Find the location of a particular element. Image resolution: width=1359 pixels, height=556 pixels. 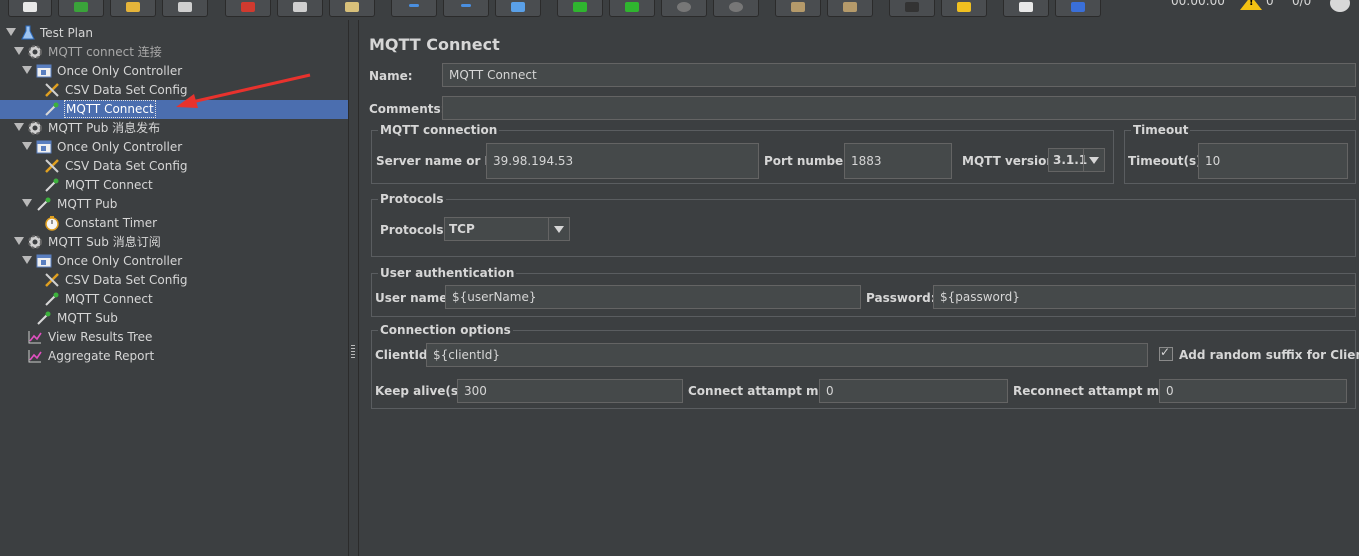

timeout-field: 10 is located at coordinates (1273, 161).